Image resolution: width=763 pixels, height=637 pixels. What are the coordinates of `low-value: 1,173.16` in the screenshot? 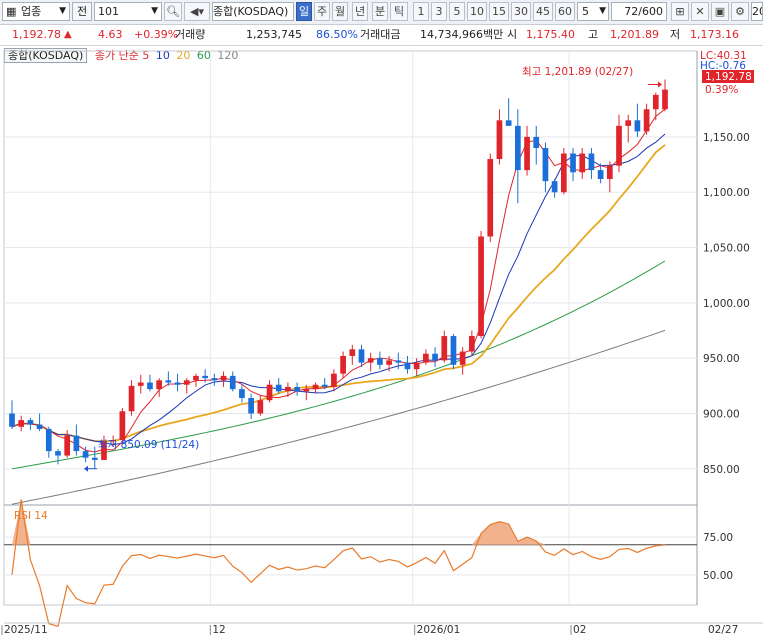 It's located at (714, 34).